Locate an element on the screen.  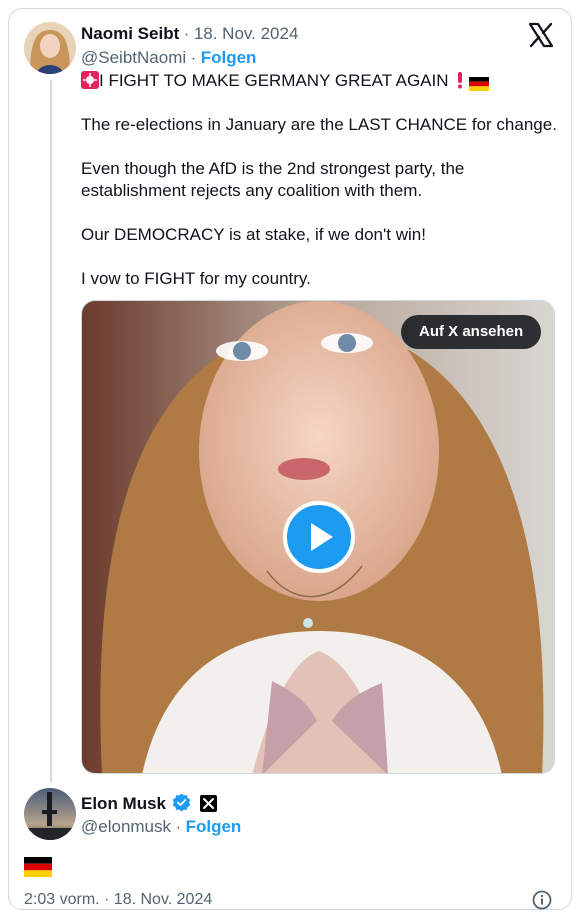
exclamation-icon is located at coordinates (460, 80).